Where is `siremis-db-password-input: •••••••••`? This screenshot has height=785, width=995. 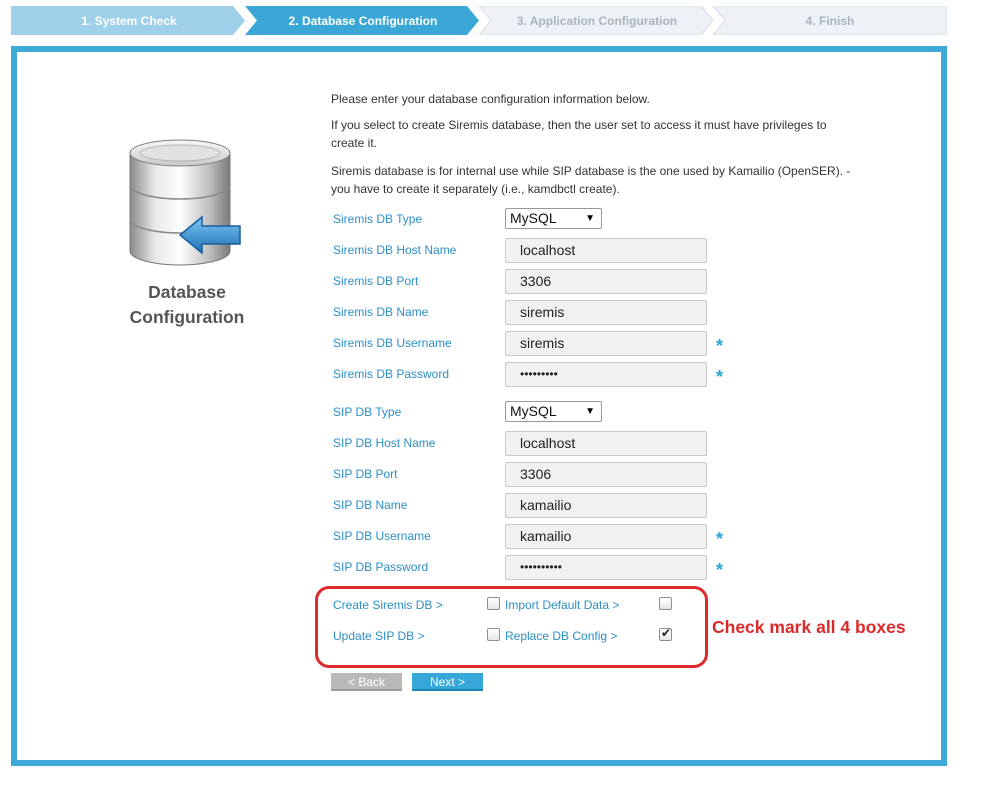 siremis-db-password-input: ••••••••• is located at coordinates (606, 374).